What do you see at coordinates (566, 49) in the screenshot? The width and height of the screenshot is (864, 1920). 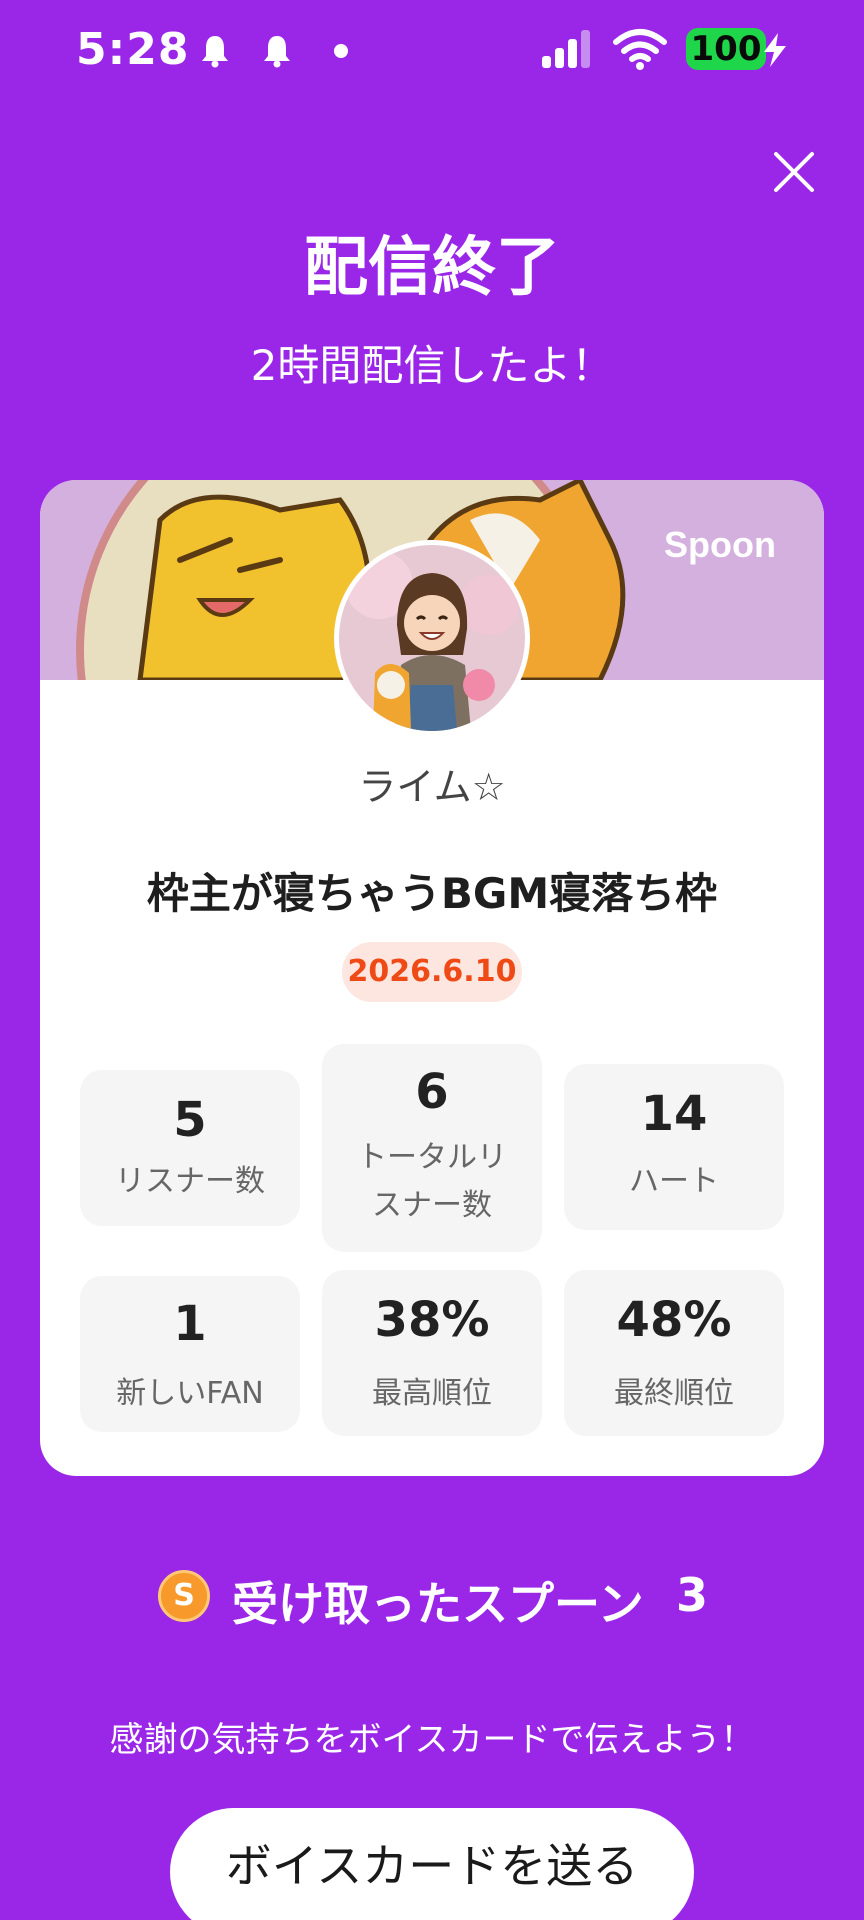 I see `cellular-signal-icon` at bounding box center [566, 49].